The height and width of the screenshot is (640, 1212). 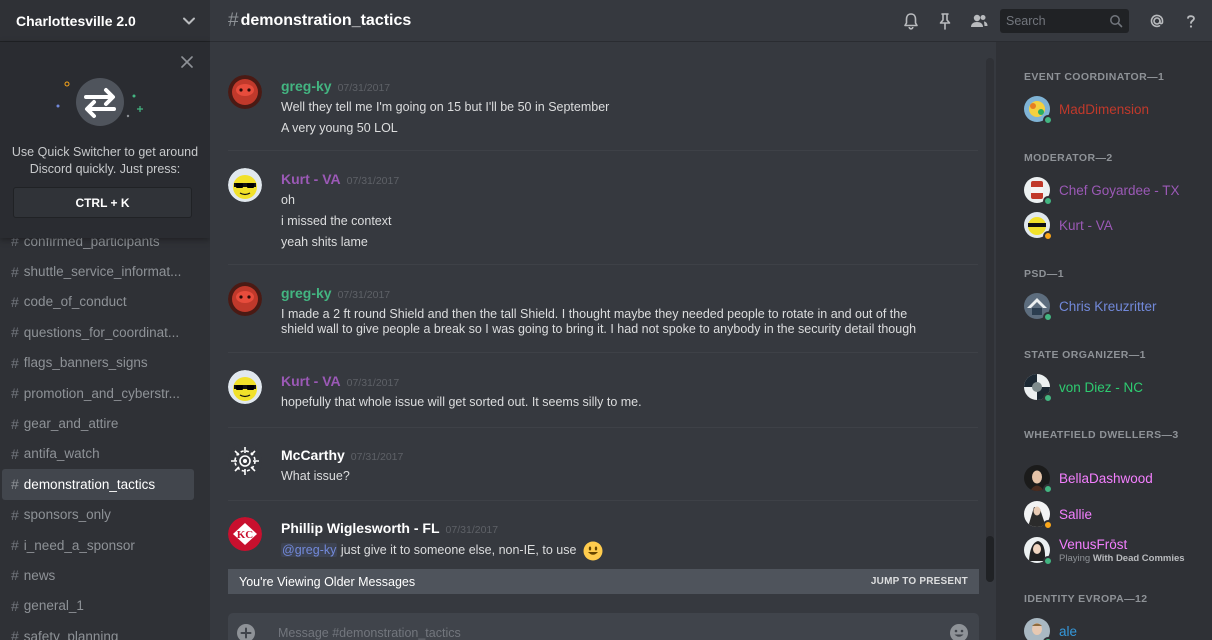 What do you see at coordinates (990, 320) in the screenshot?
I see `scrollbar-track` at bounding box center [990, 320].